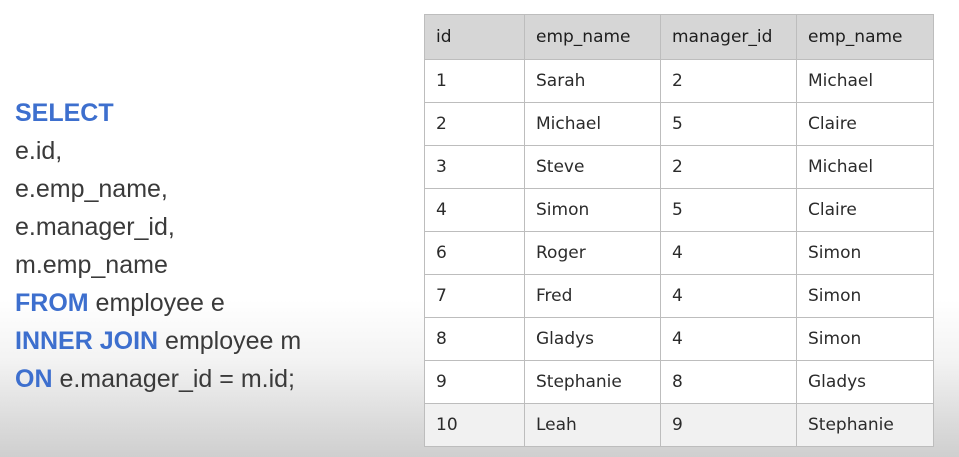  I want to click on sql-keyword-from: FROM, so click(52, 303).